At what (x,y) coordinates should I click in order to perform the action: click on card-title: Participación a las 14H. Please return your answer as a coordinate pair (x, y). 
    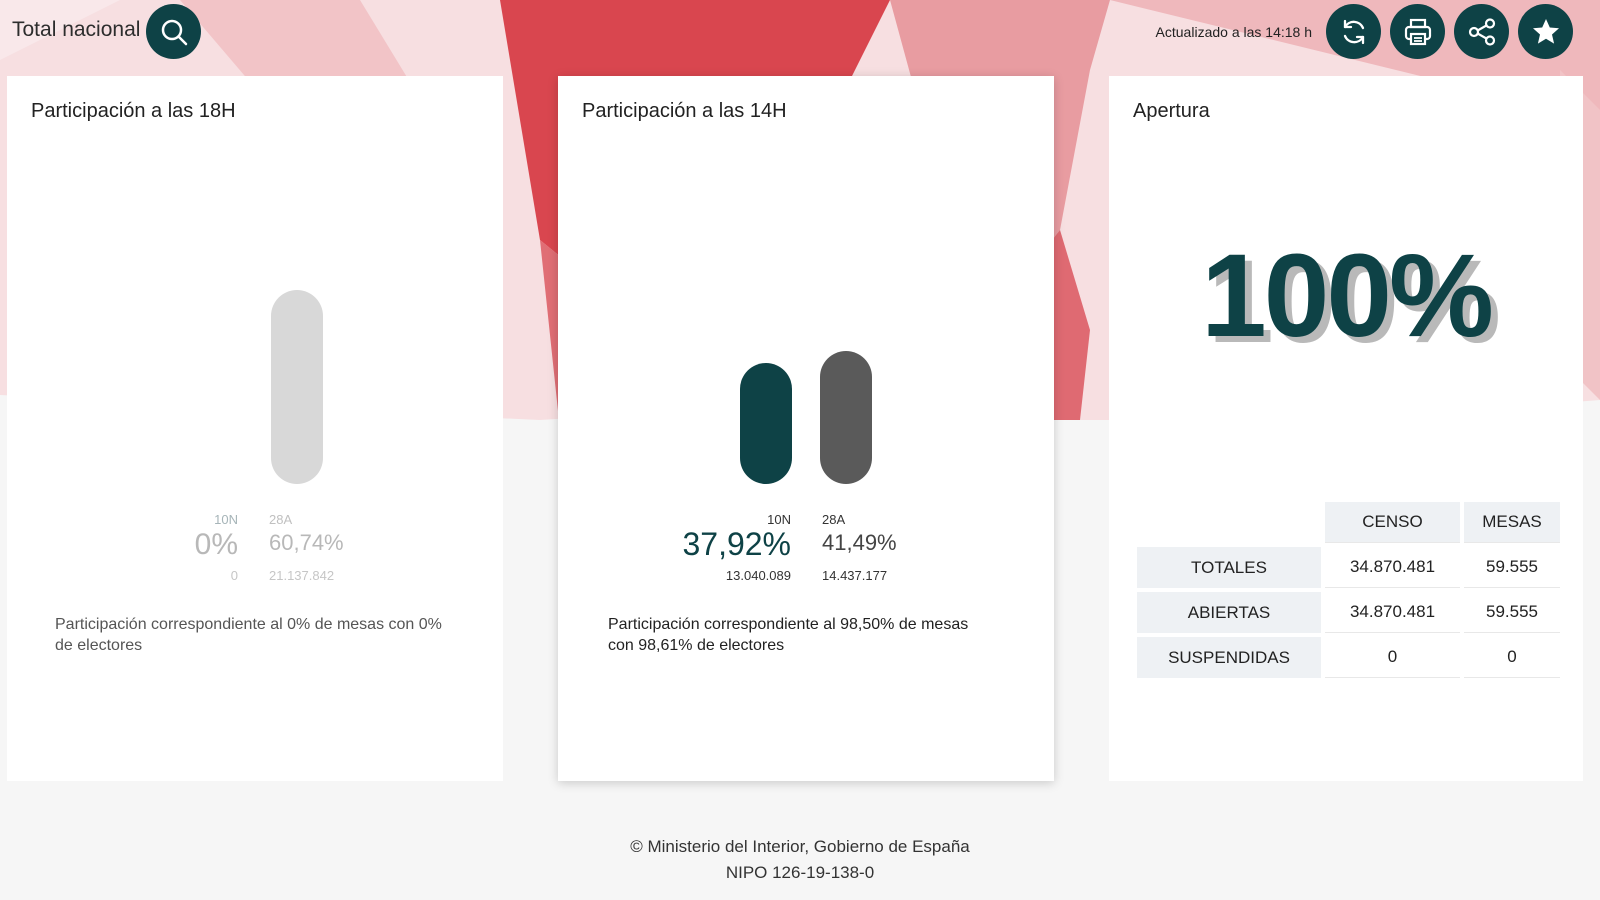
    Looking at the image, I should click on (684, 111).